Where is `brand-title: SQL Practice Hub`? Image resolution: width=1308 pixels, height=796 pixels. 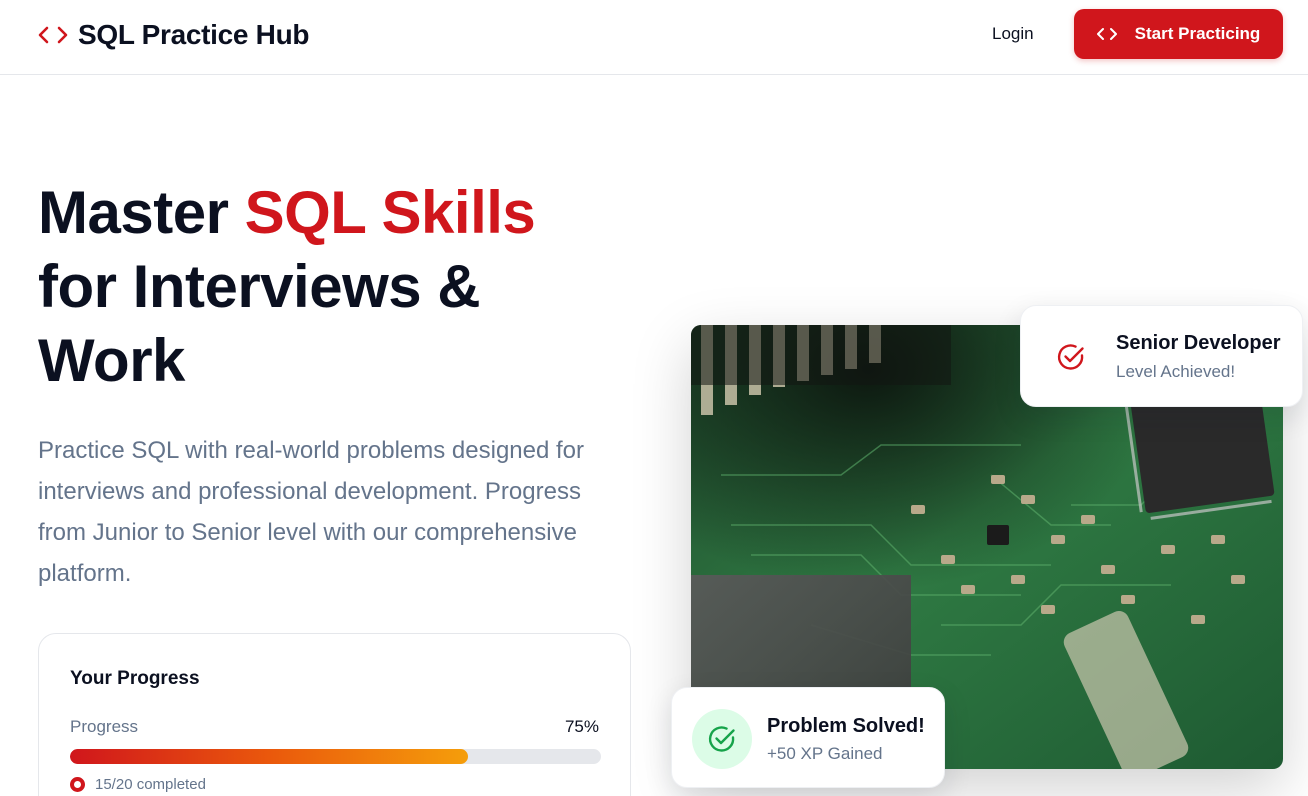 brand-title: SQL Practice Hub is located at coordinates (194, 34).